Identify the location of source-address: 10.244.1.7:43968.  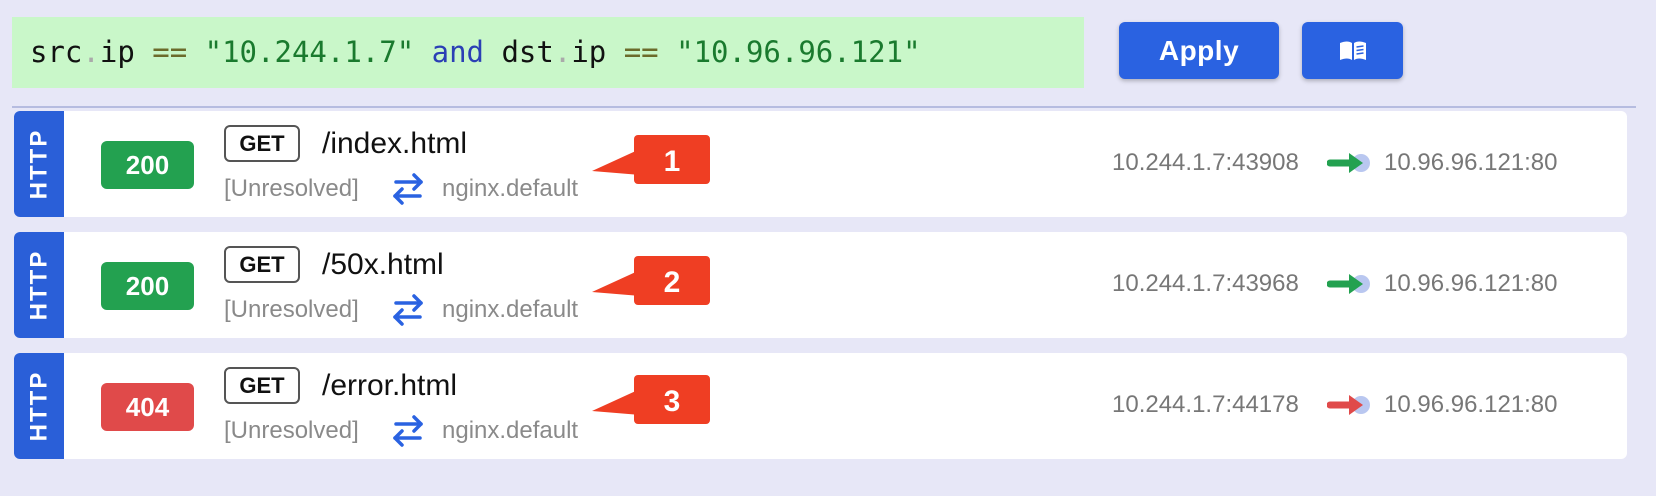
(1205, 283).